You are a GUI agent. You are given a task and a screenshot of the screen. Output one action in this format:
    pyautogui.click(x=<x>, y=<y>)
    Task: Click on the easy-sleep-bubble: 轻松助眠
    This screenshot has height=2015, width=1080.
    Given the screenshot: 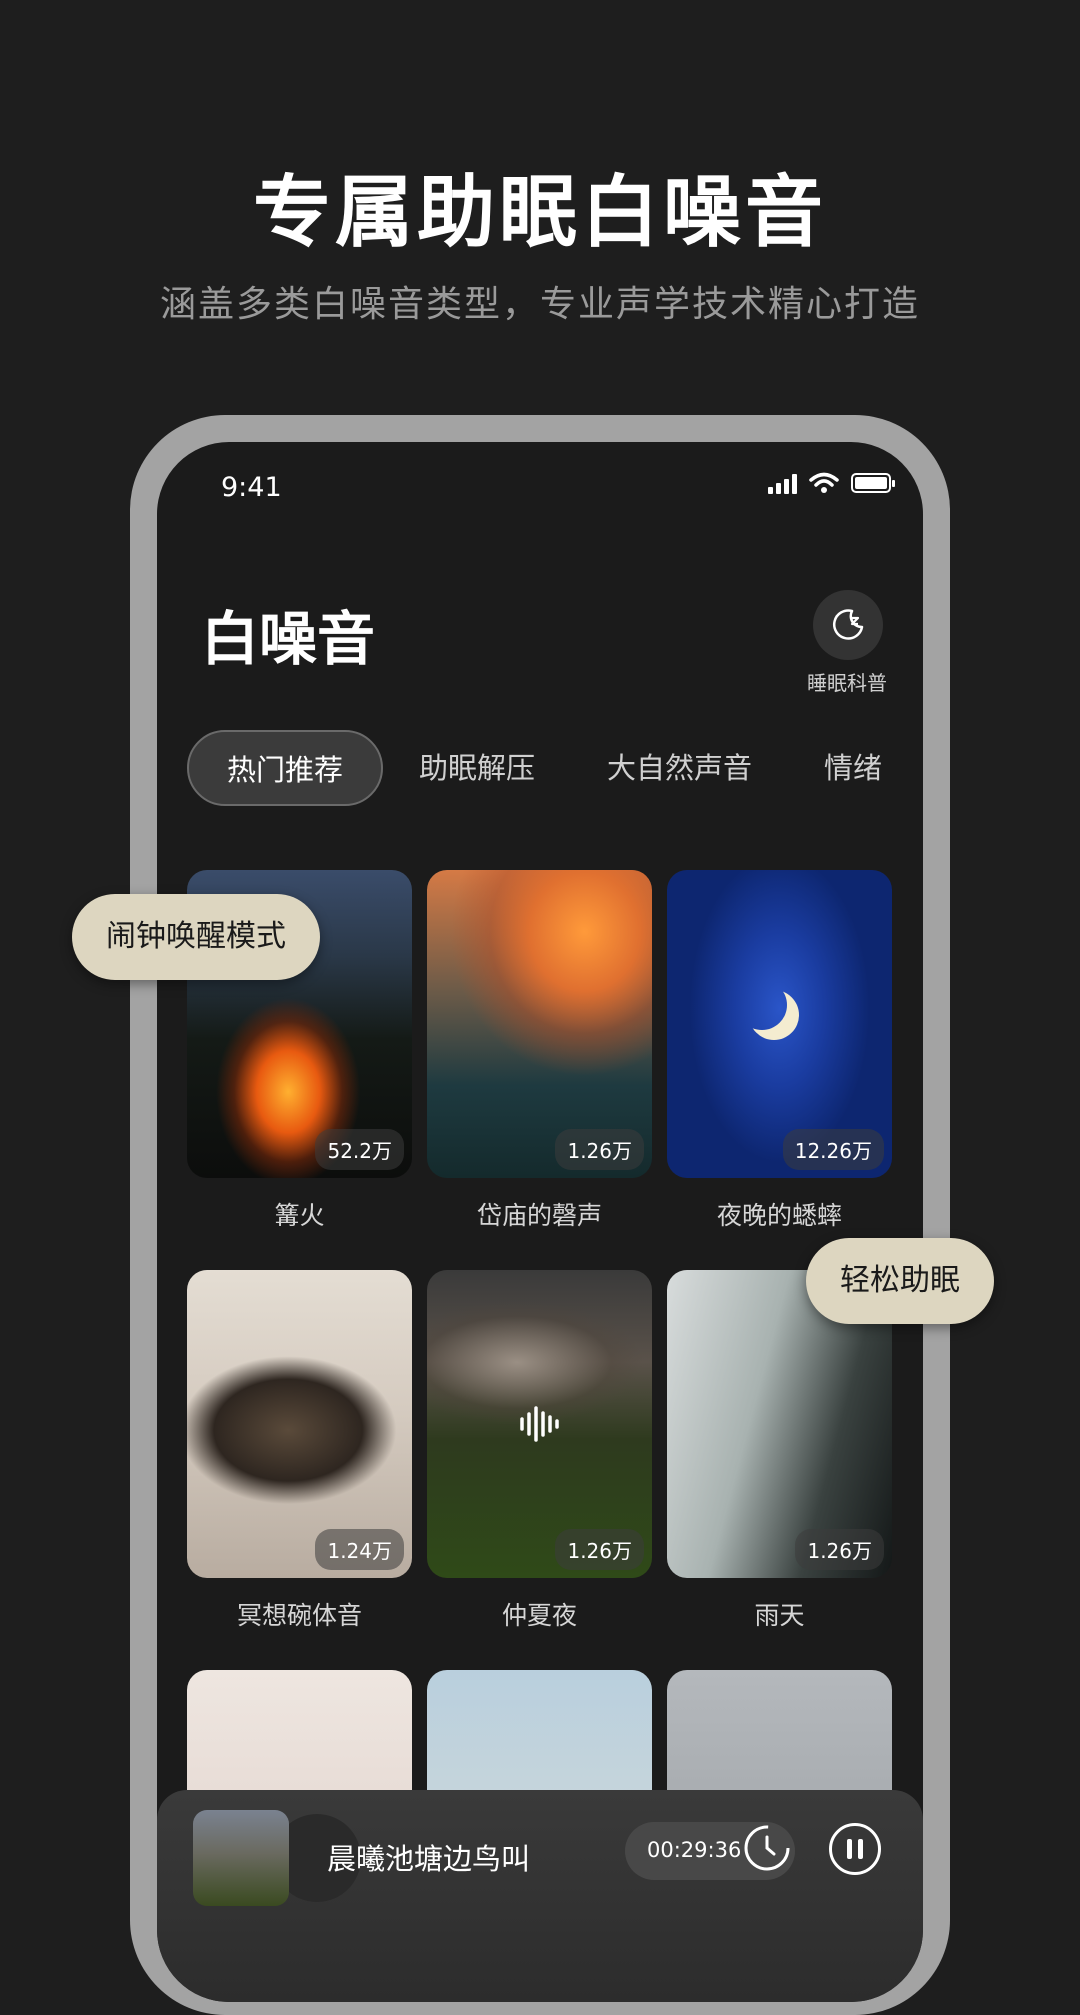 What is the action you would take?
    pyautogui.click(x=900, y=1281)
    